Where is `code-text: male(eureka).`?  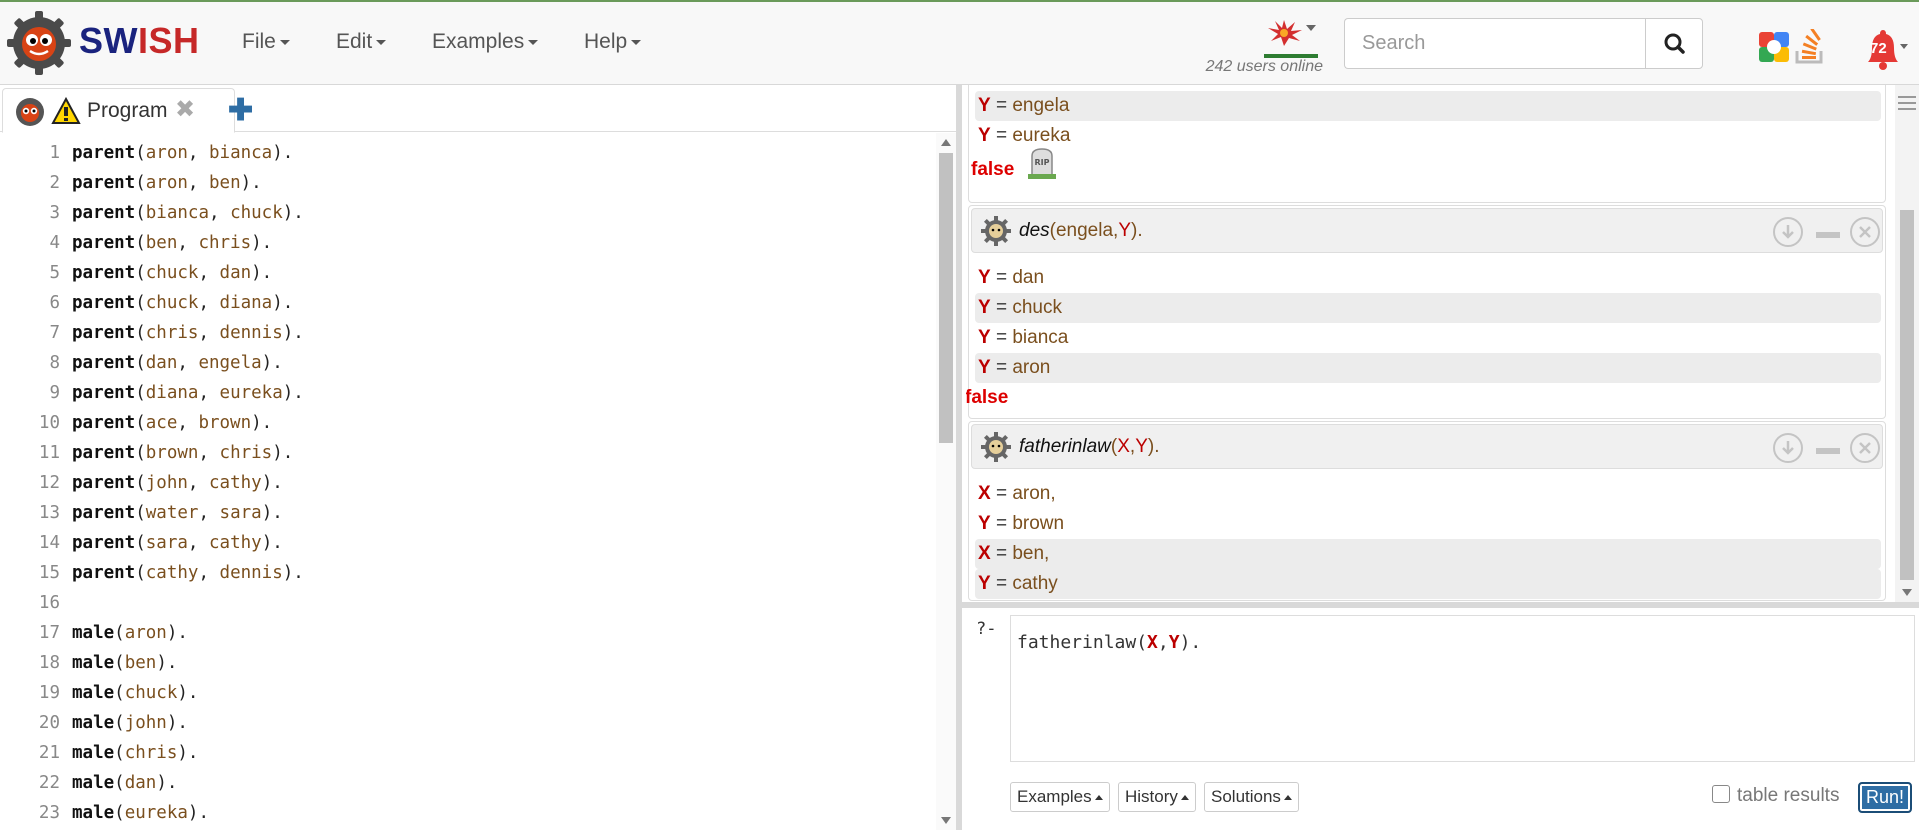 code-text: male(eureka). is located at coordinates (140, 813).